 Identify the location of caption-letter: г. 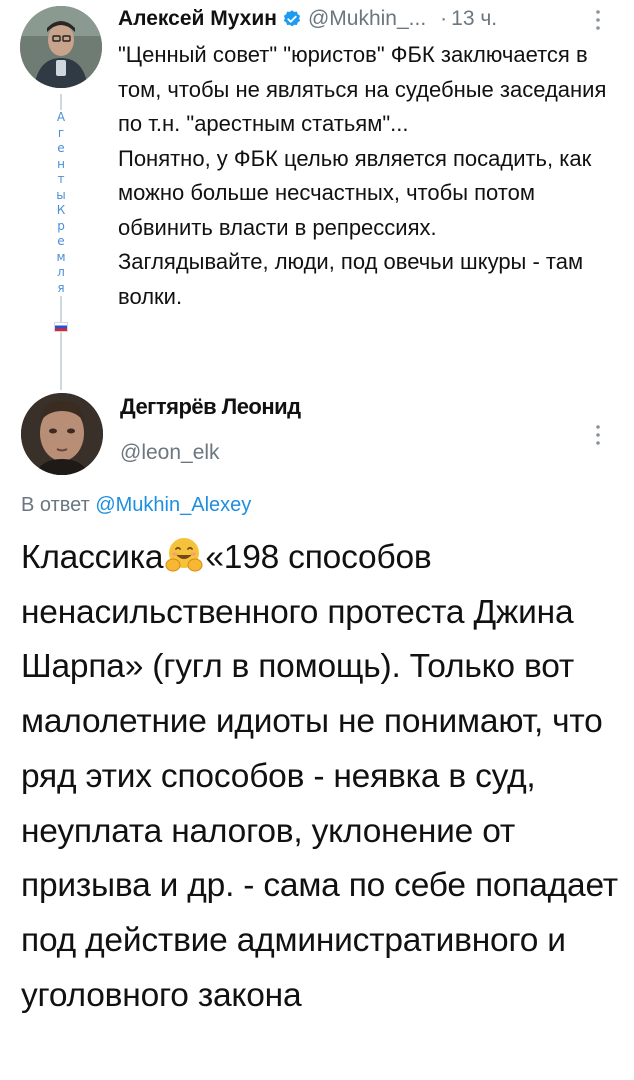
(61, 132).